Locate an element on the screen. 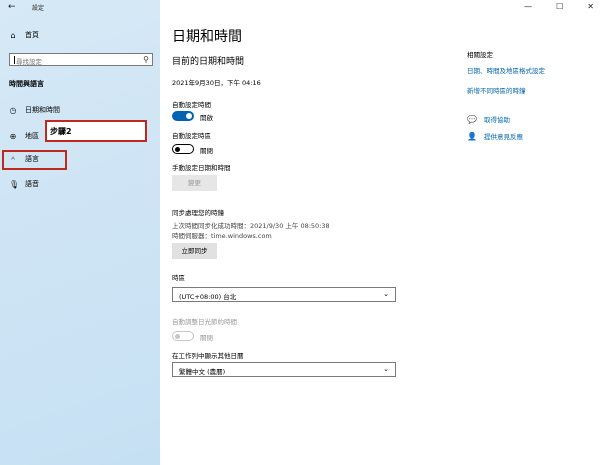 This screenshot has height=465, width=600. manual-set-label: 手動設定日期和時間 is located at coordinates (201, 168).